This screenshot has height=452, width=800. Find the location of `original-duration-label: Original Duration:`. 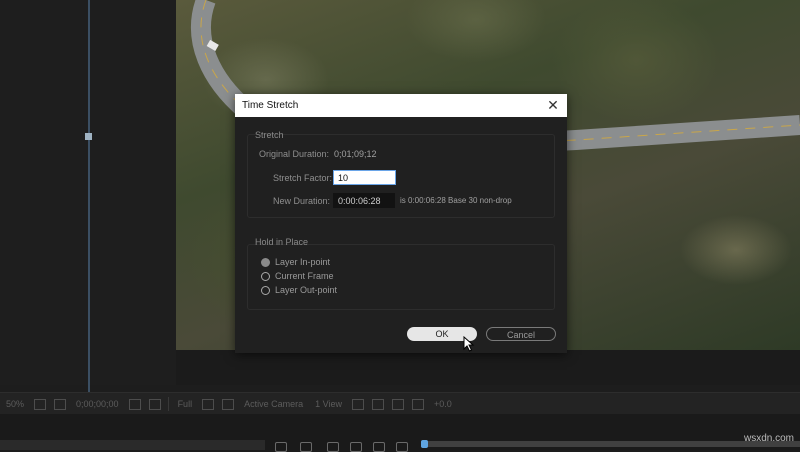

original-duration-label: Original Duration: is located at coordinates (294, 154).